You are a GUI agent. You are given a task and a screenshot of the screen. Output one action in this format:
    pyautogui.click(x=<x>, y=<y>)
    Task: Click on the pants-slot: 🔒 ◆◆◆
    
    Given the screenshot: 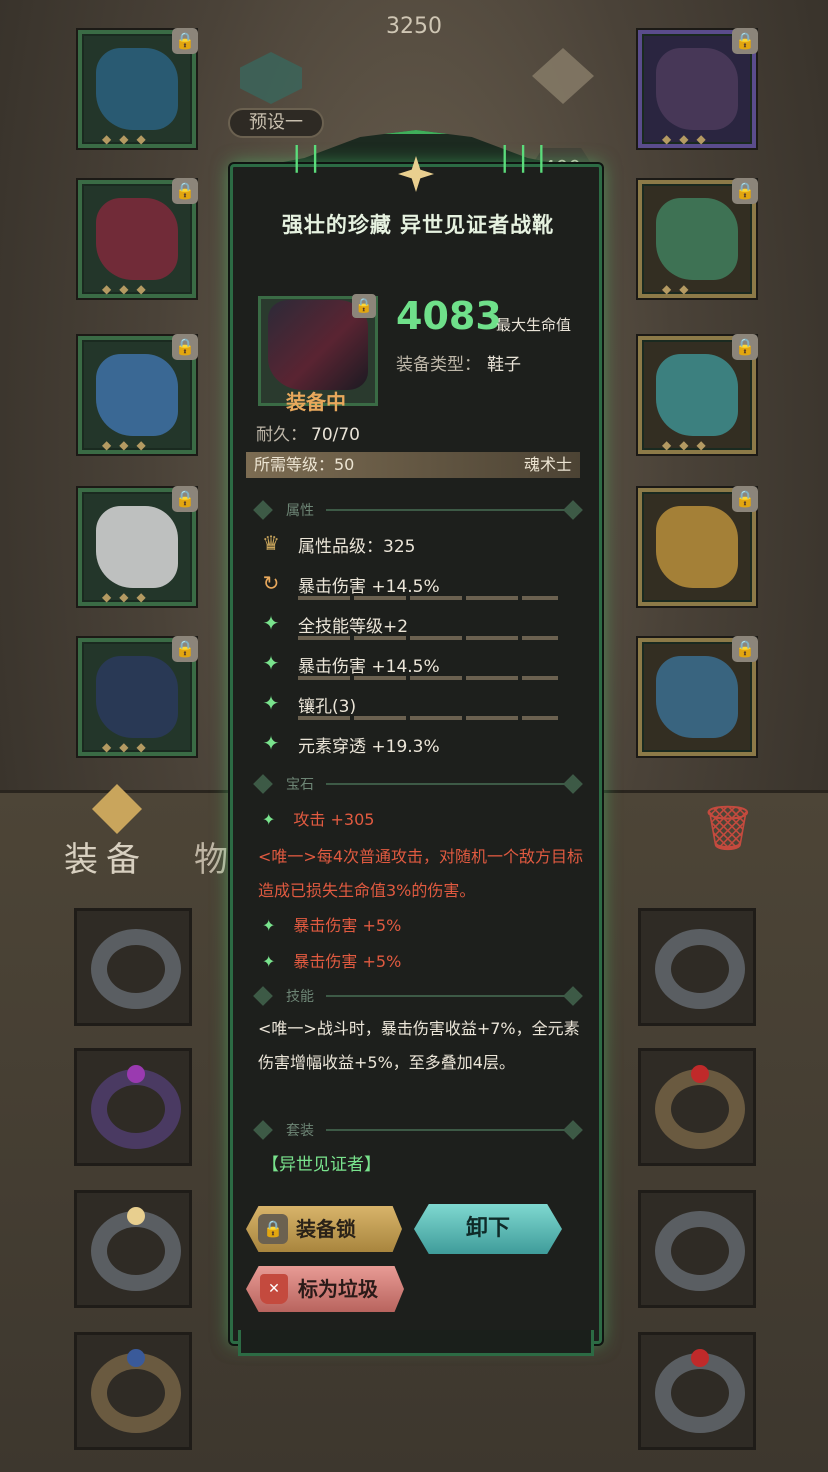 What is the action you would take?
    pyautogui.click(x=138, y=546)
    